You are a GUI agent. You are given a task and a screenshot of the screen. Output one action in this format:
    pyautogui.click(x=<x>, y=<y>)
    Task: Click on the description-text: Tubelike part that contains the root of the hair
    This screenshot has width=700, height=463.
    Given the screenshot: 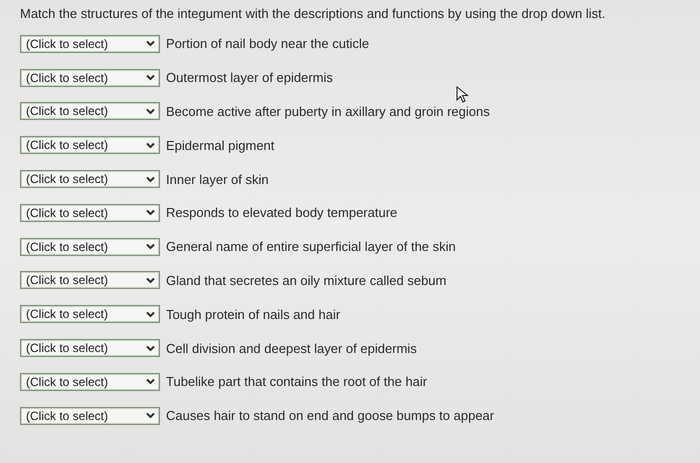 What is the action you would take?
    pyautogui.click(x=297, y=382)
    